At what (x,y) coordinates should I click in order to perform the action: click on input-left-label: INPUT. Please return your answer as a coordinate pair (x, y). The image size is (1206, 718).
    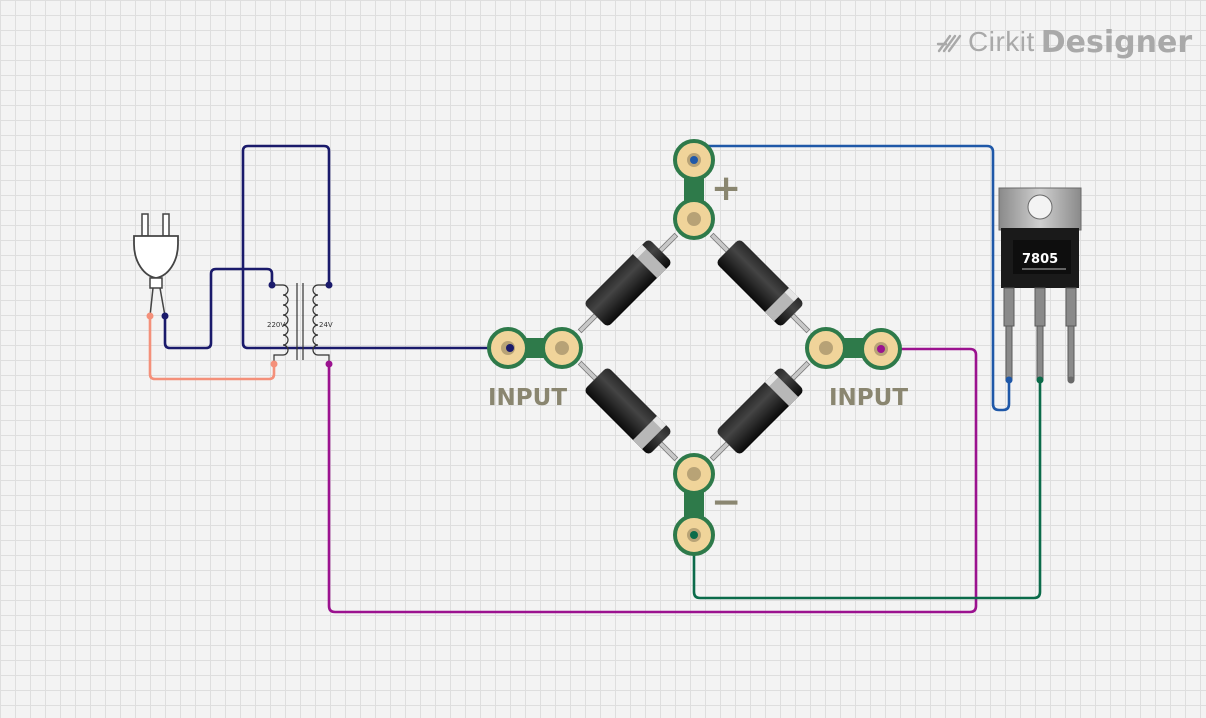
    Looking at the image, I should click on (527, 398).